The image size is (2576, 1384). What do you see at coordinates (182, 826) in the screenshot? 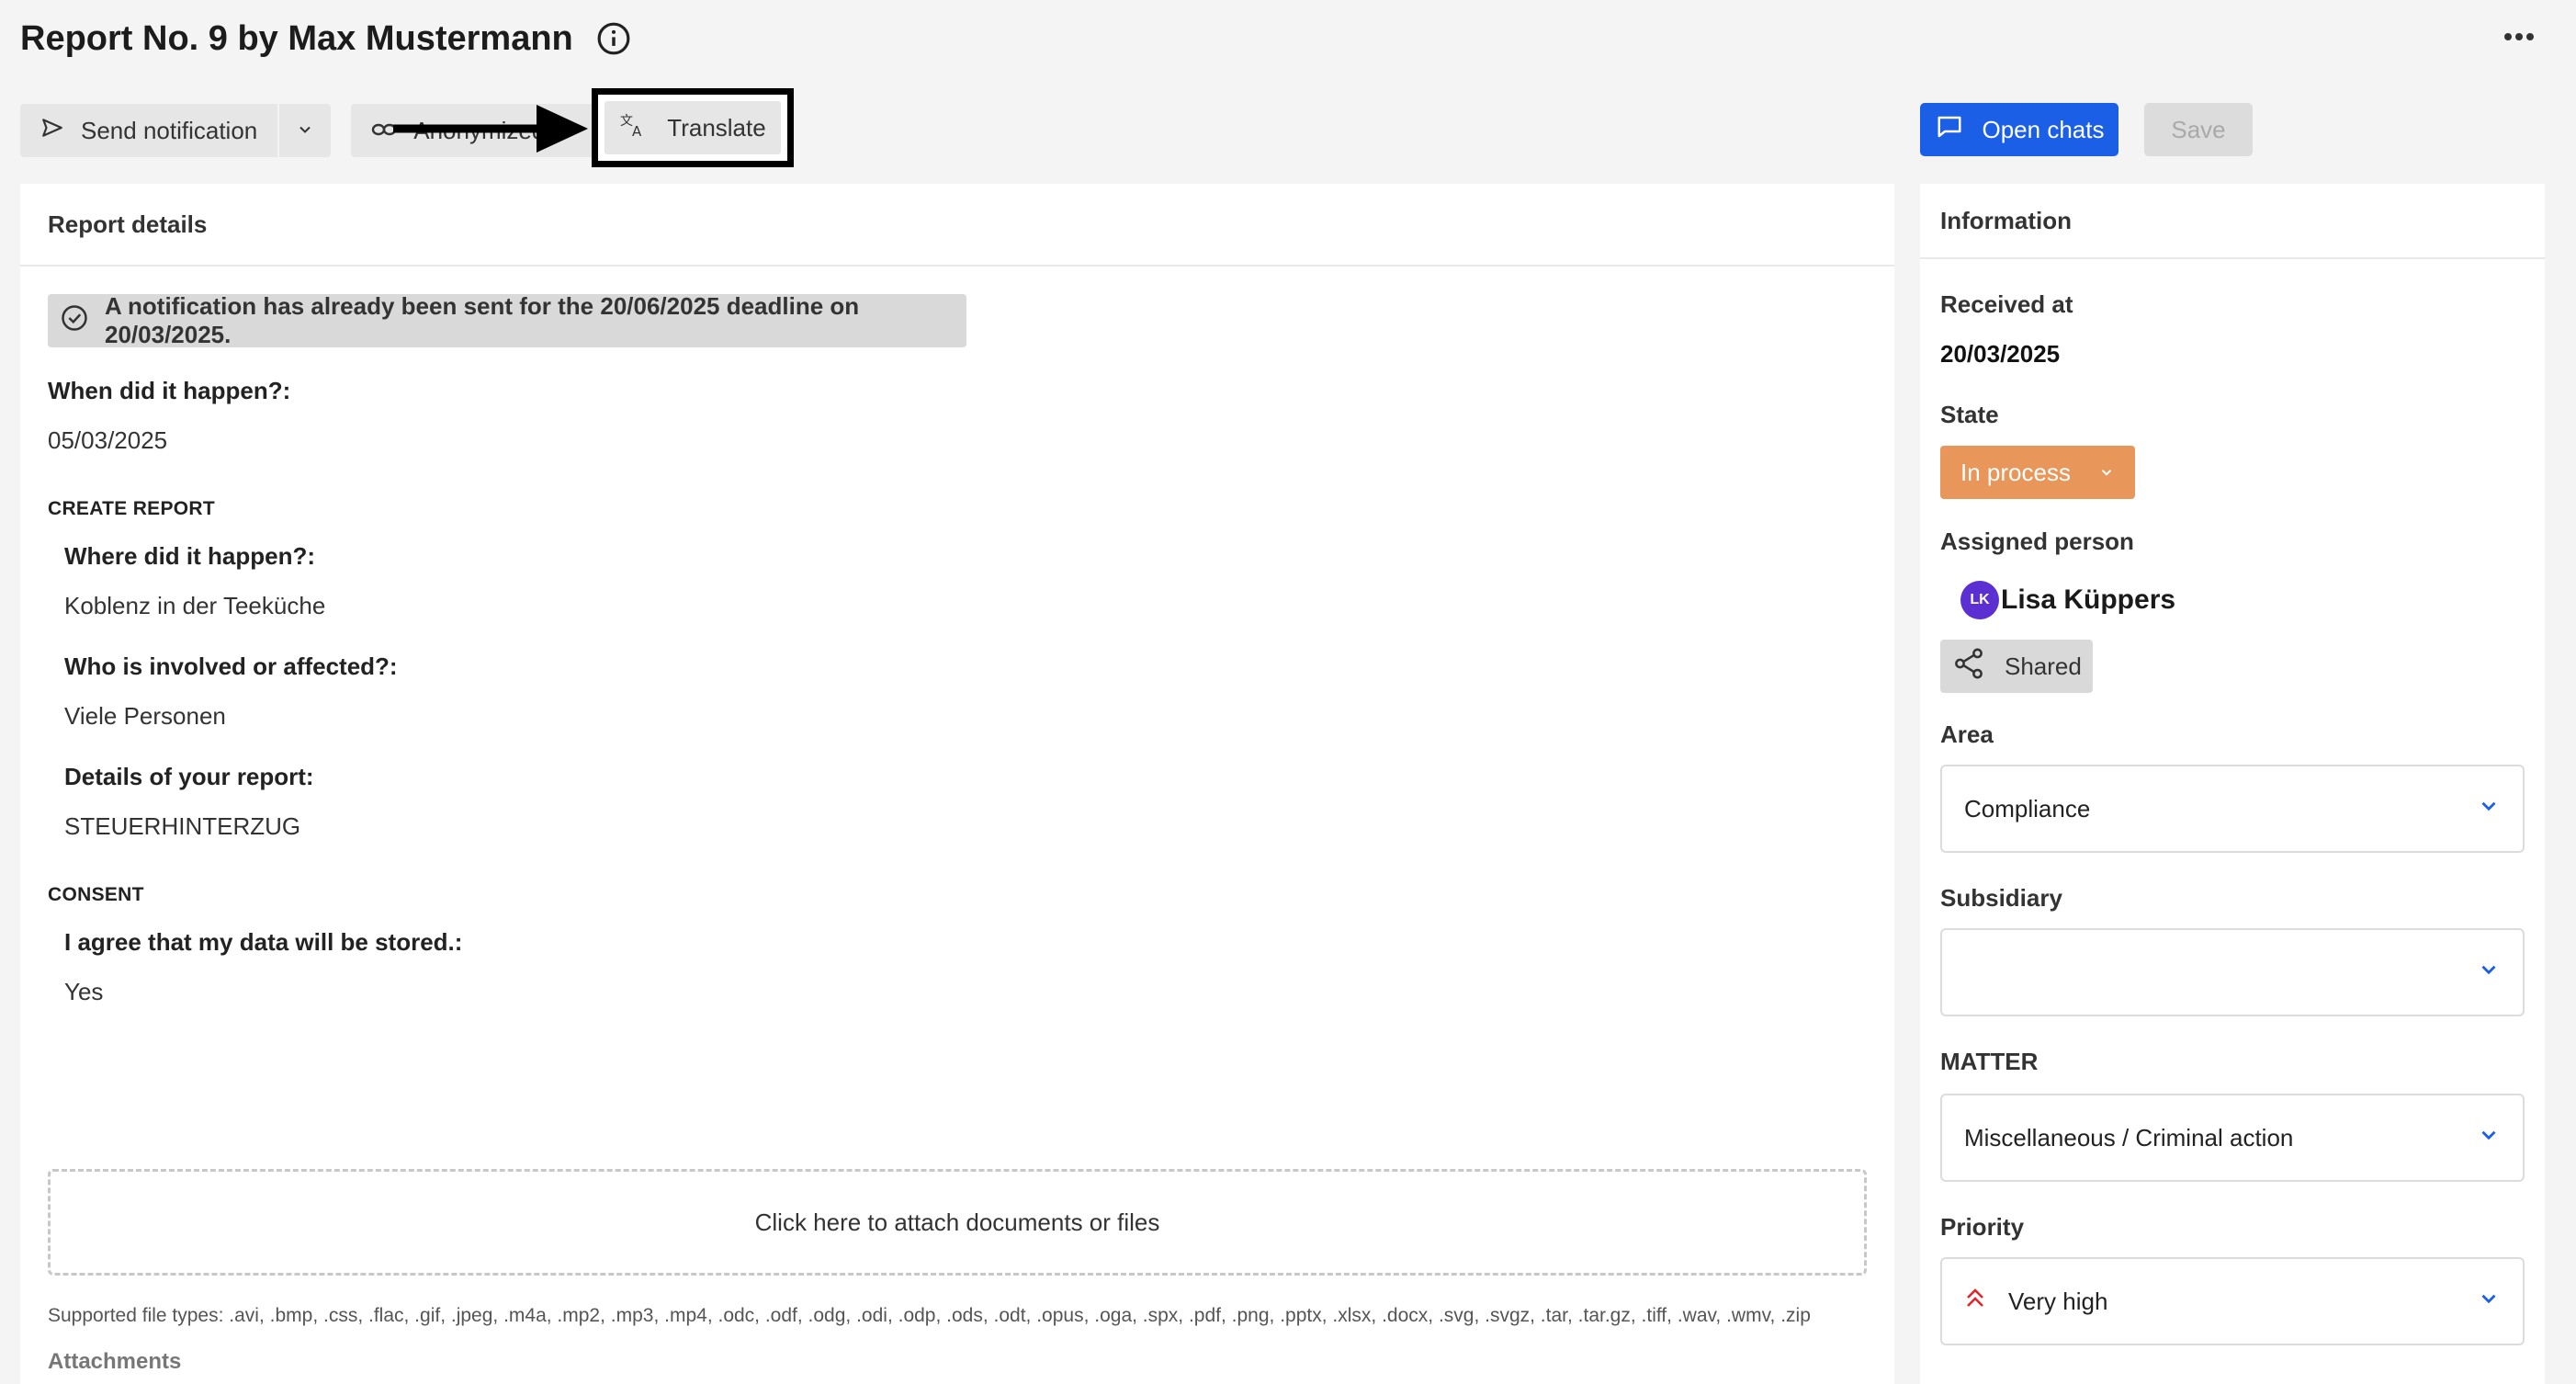
I see `details-value: STEUERHINTERZUG` at bounding box center [182, 826].